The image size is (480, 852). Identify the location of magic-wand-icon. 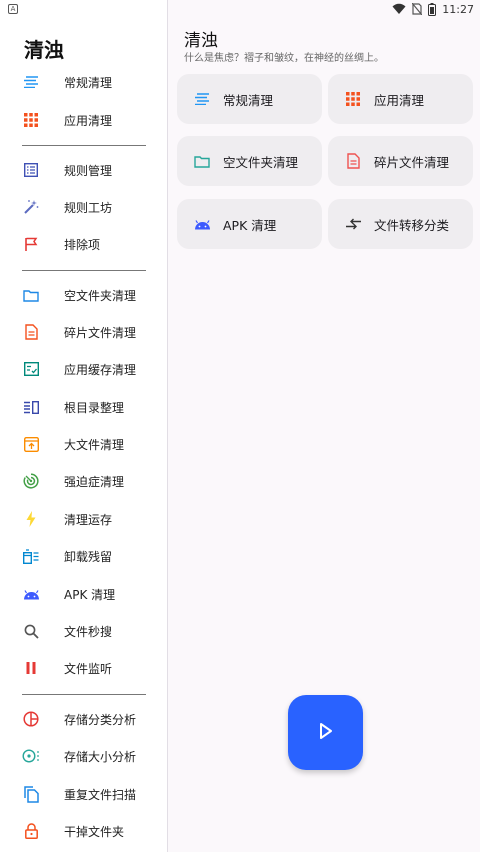
(31, 207).